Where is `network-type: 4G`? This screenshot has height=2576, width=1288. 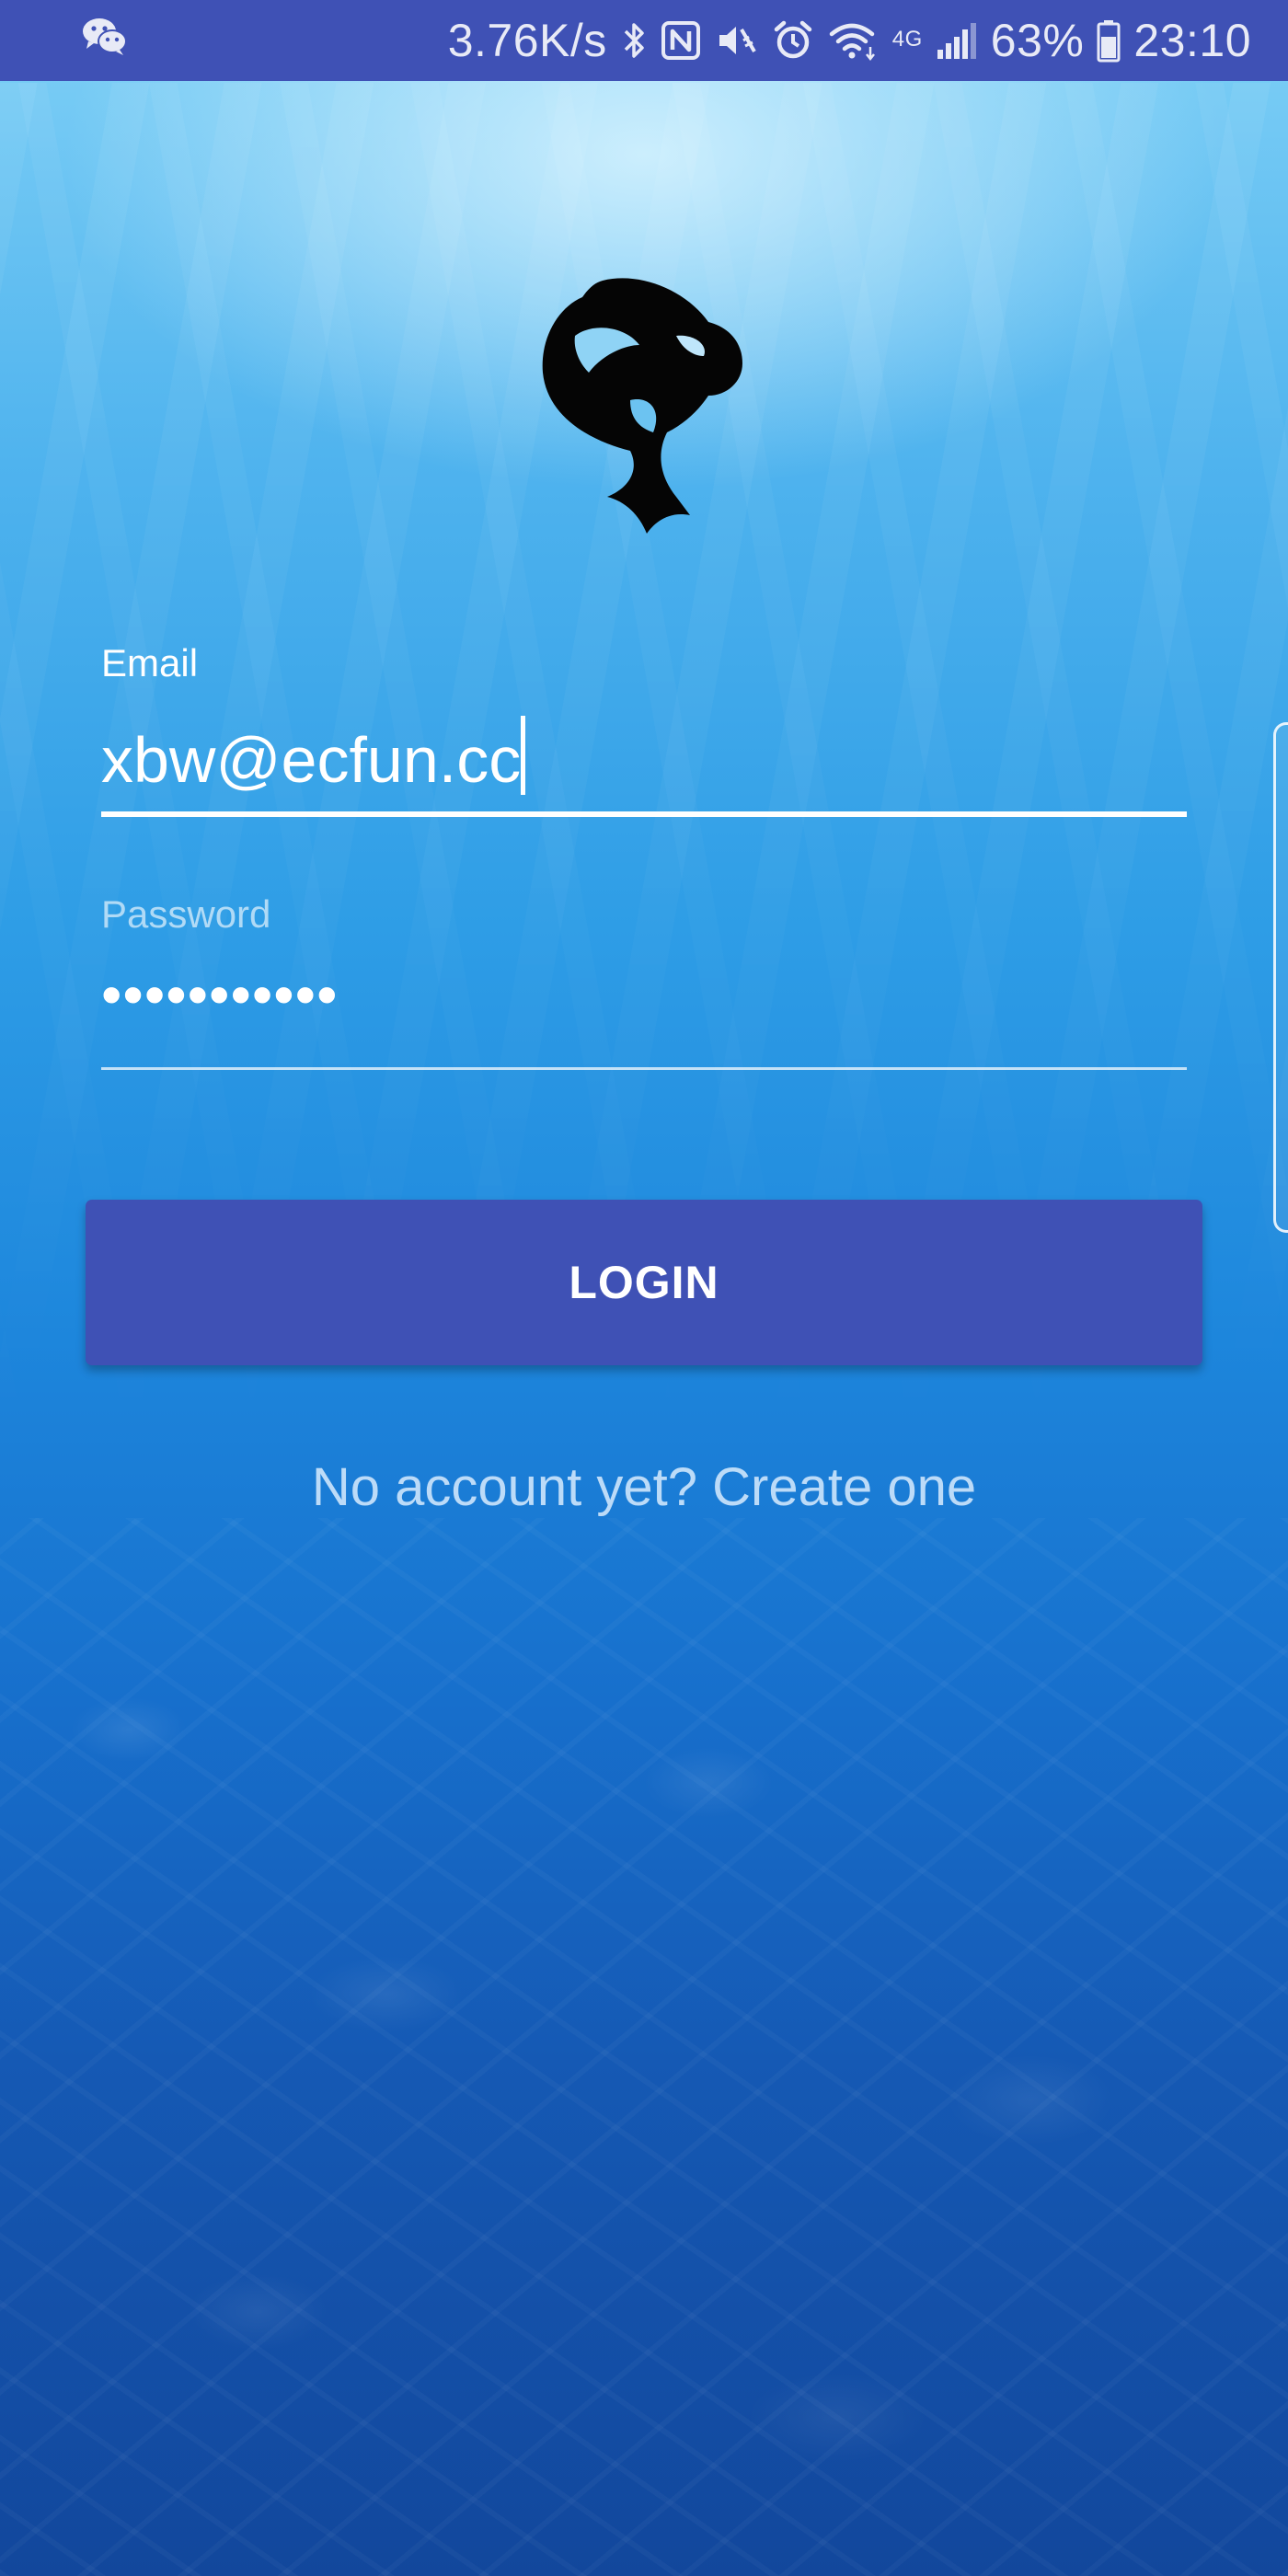 network-type: 4G is located at coordinates (907, 39).